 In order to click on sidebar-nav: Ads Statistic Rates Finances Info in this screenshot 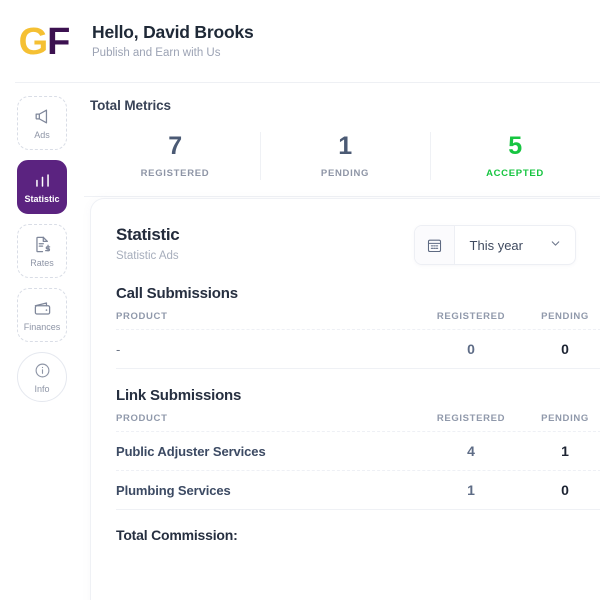, I will do `click(42, 249)`.